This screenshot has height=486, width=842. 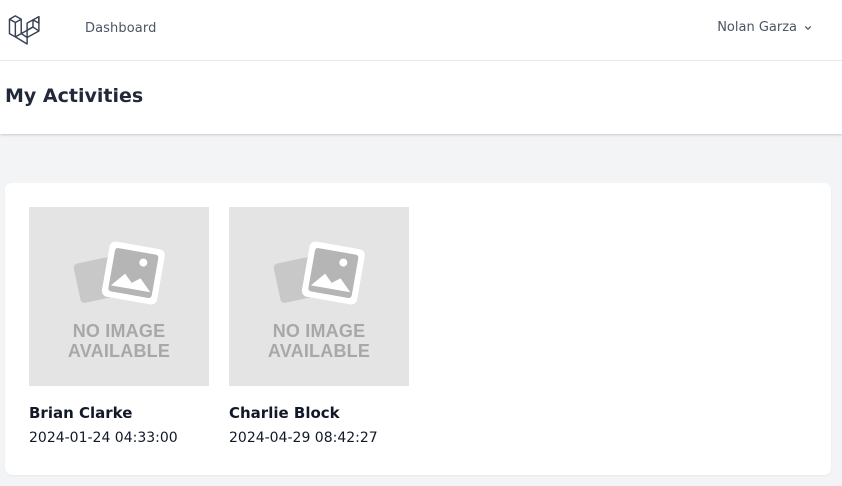 I want to click on page-title: My Activities, so click(x=74, y=96).